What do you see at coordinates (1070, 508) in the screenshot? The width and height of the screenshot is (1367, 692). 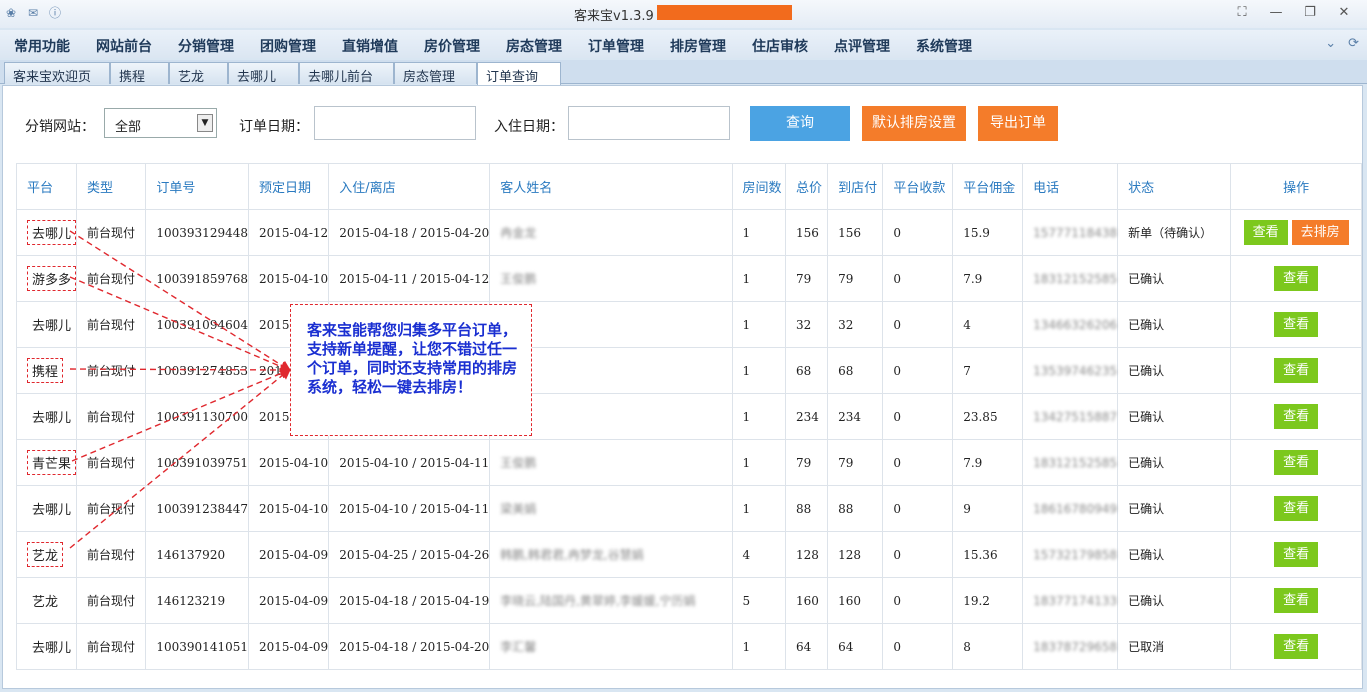 I see `phone-cell: 18616780949` at bounding box center [1070, 508].